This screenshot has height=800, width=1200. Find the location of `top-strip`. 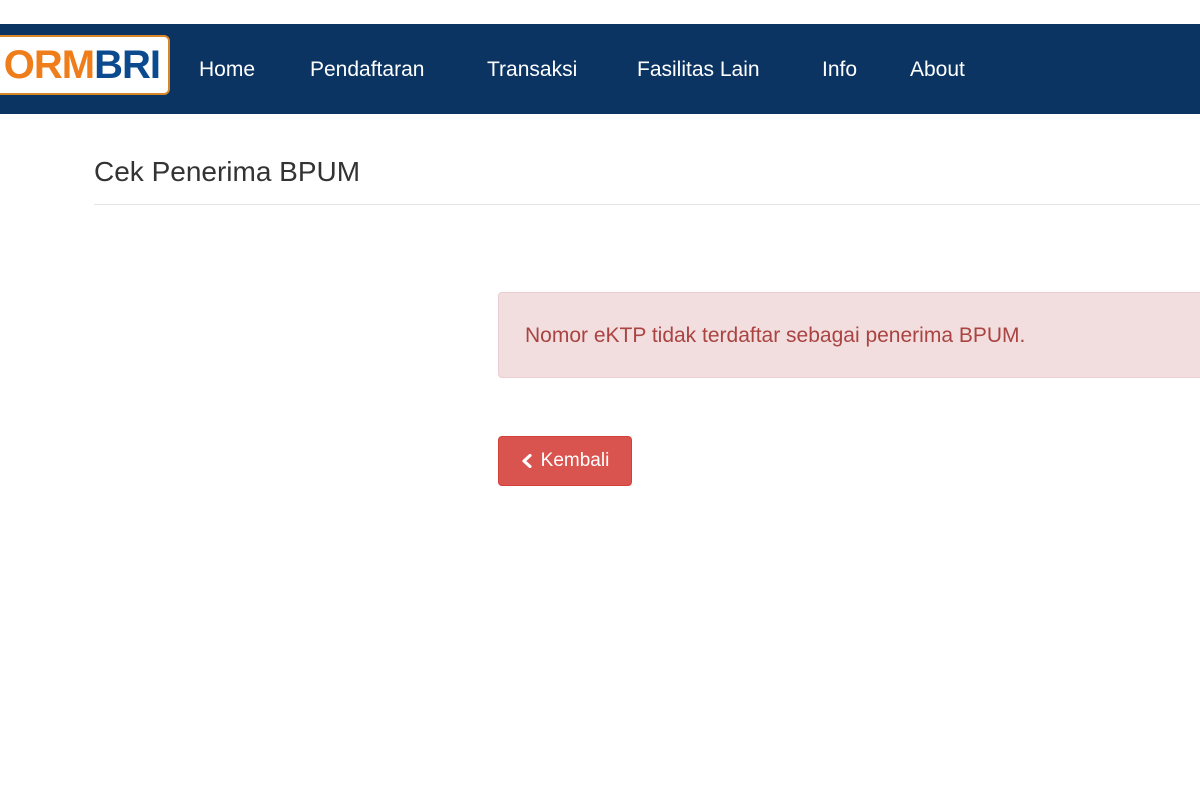

top-strip is located at coordinates (600, 12).